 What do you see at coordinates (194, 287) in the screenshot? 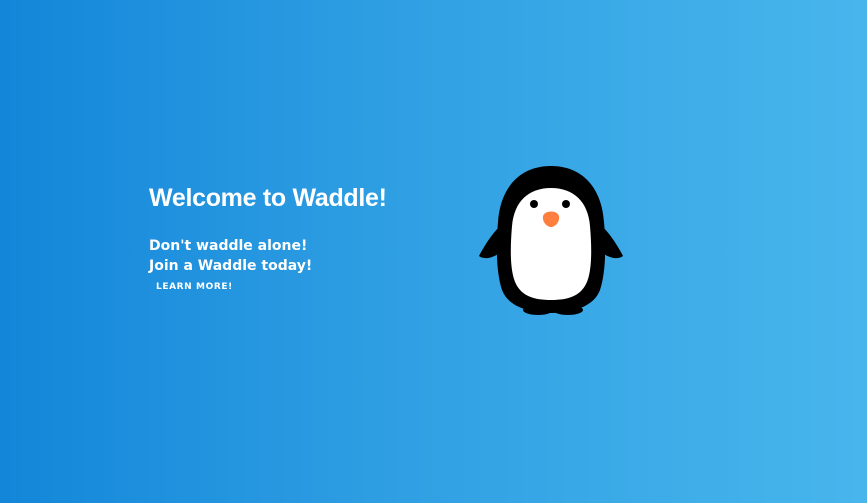
I see `learn-more-link: LEARN MORE!` at bounding box center [194, 287].